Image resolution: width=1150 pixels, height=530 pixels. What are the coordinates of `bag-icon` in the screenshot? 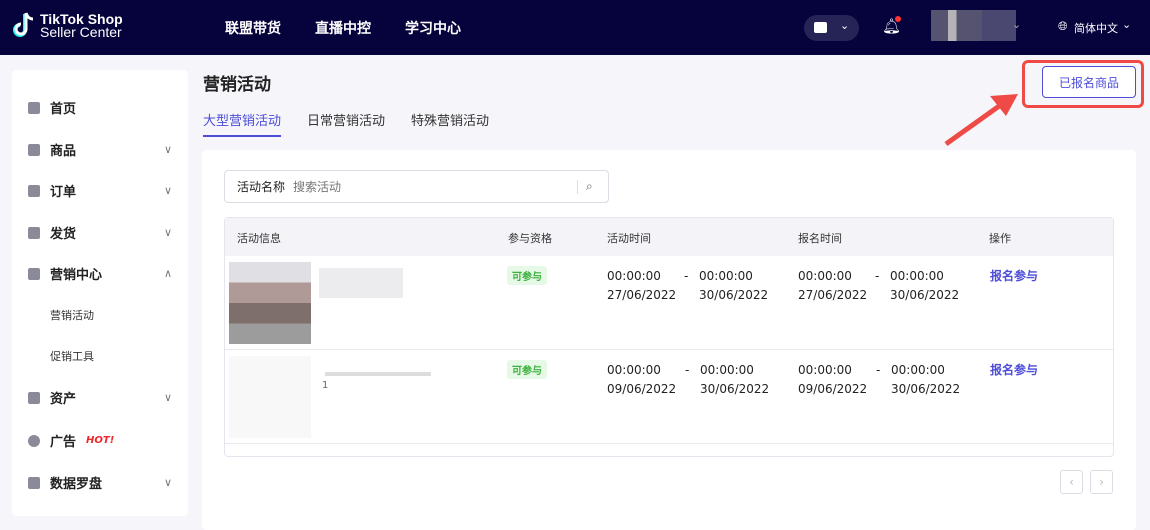 It's located at (34, 149).